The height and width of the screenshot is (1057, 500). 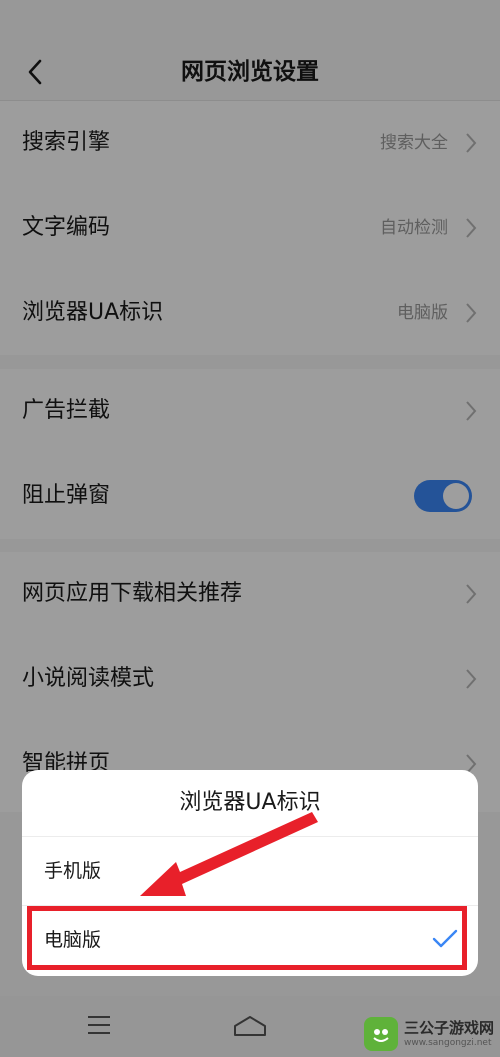 I want to click on watermark: 三公子游戏网 www.sangongzi.net, so click(x=428, y=1034).